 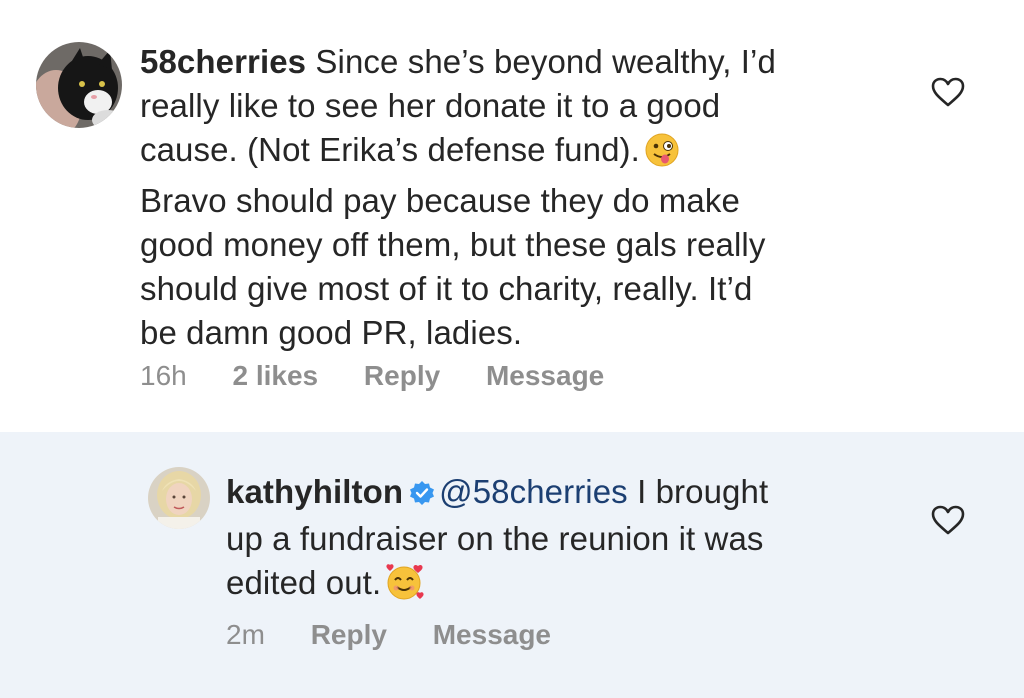 I want to click on likes-count: 2 likes, so click(x=276, y=375).